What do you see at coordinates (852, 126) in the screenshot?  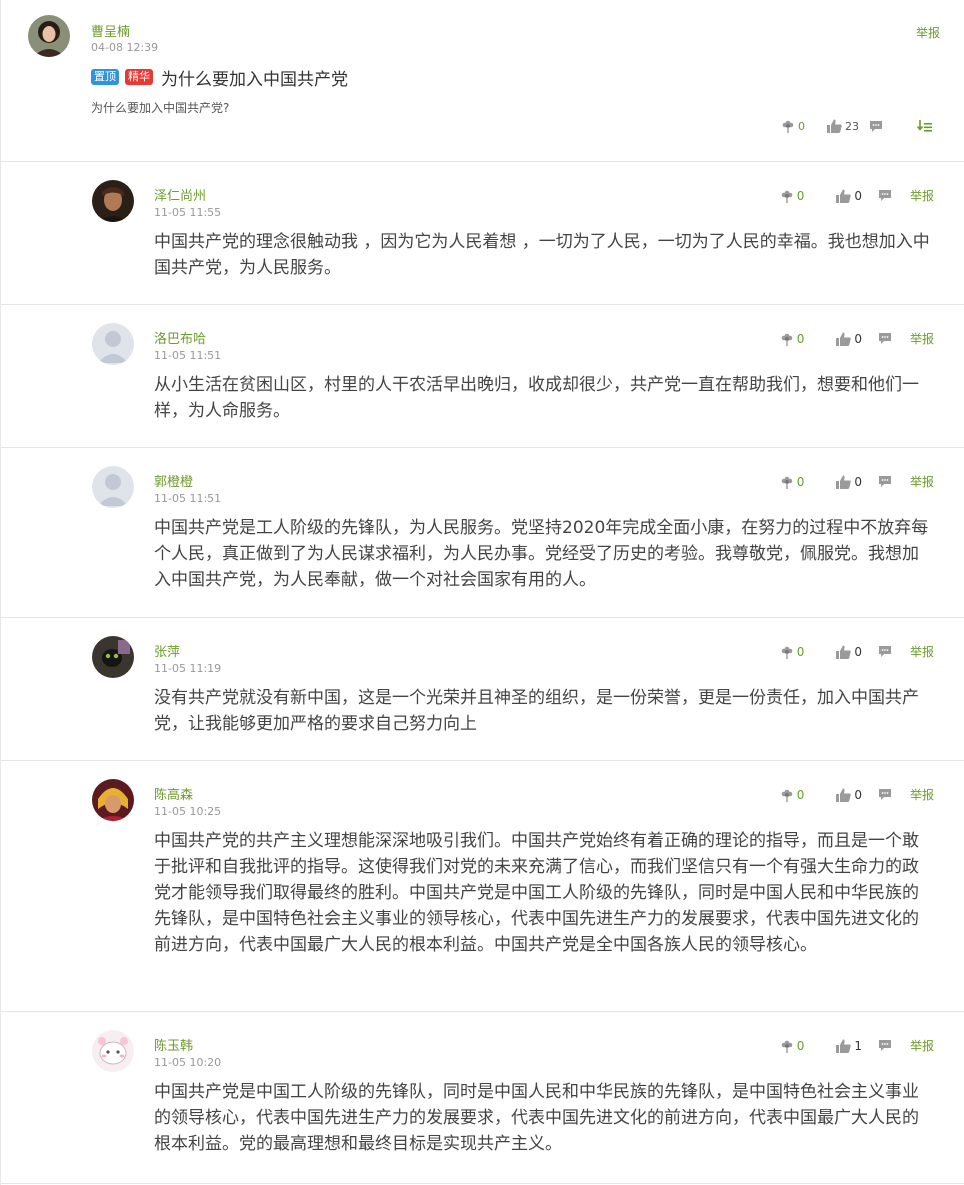 I see `like-count: 23` at bounding box center [852, 126].